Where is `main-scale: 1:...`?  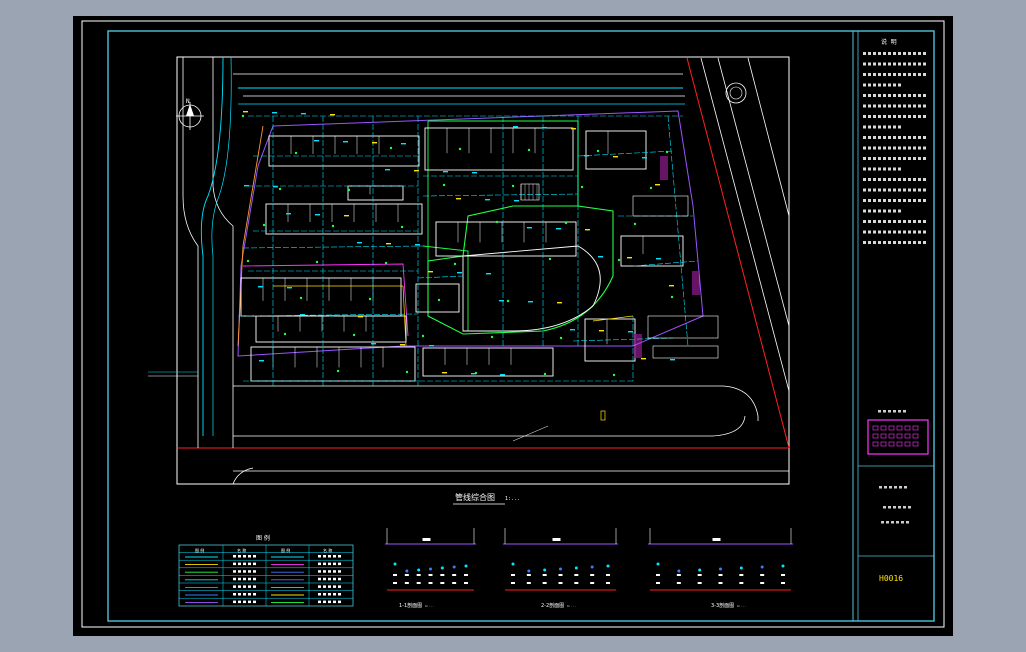 main-scale: 1:... is located at coordinates (512, 499).